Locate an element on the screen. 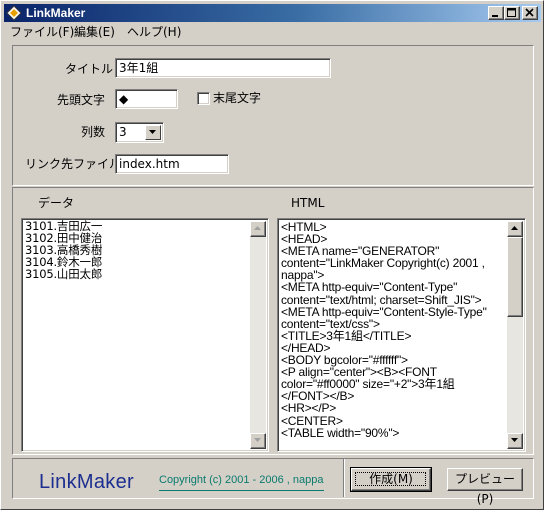  suffix-checkbox is located at coordinates (203, 98).